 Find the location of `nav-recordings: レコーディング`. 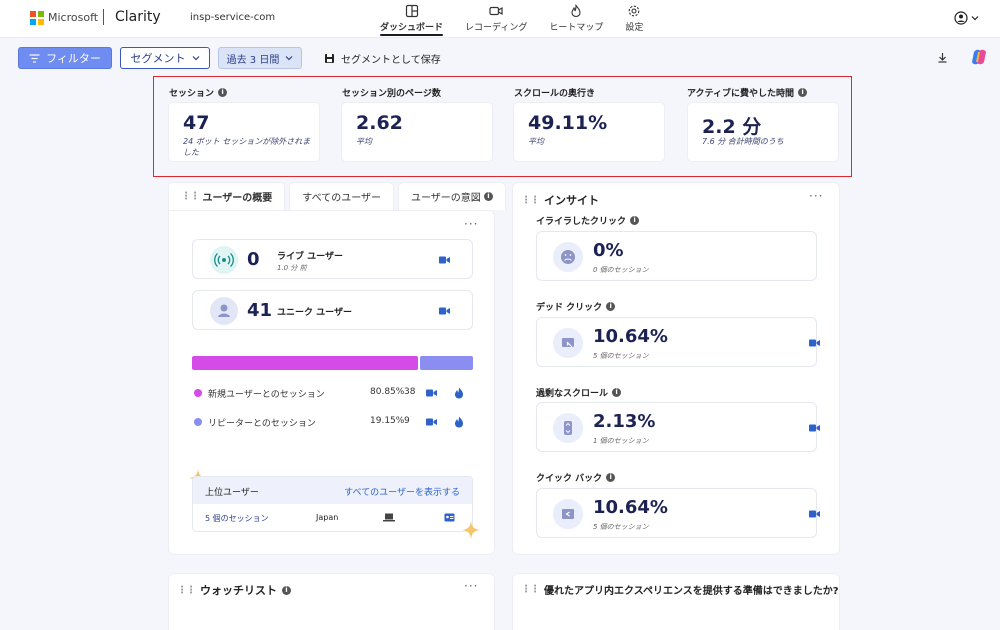

nav-recordings: レコーディング is located at coordinates (496, 19).